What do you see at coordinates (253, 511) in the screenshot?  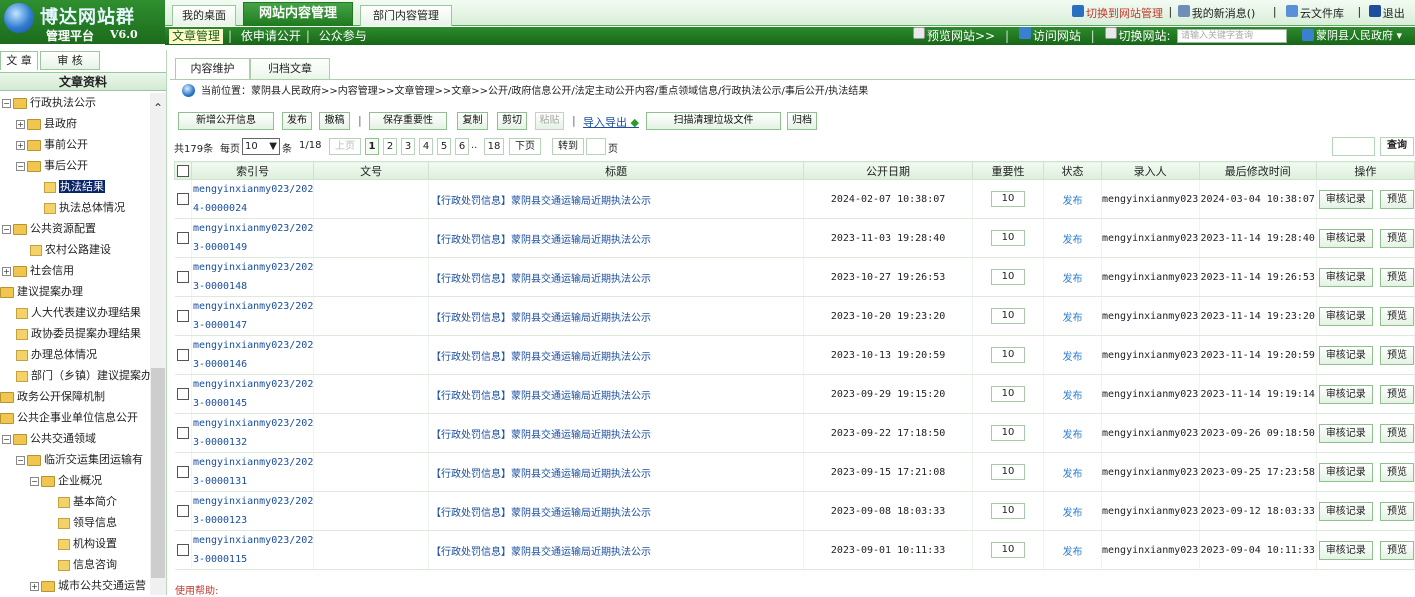 I see `index-number: mengyinxianmy023/202 3-0000123` at bounding box center [253, 511].